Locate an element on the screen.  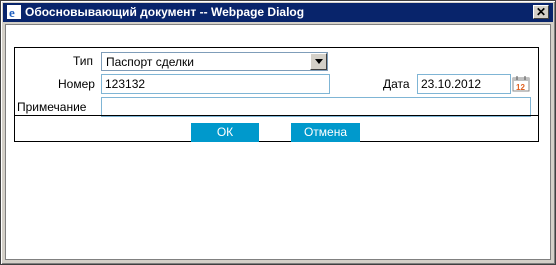
type-label: Тип is located at coordinates (83, 61).